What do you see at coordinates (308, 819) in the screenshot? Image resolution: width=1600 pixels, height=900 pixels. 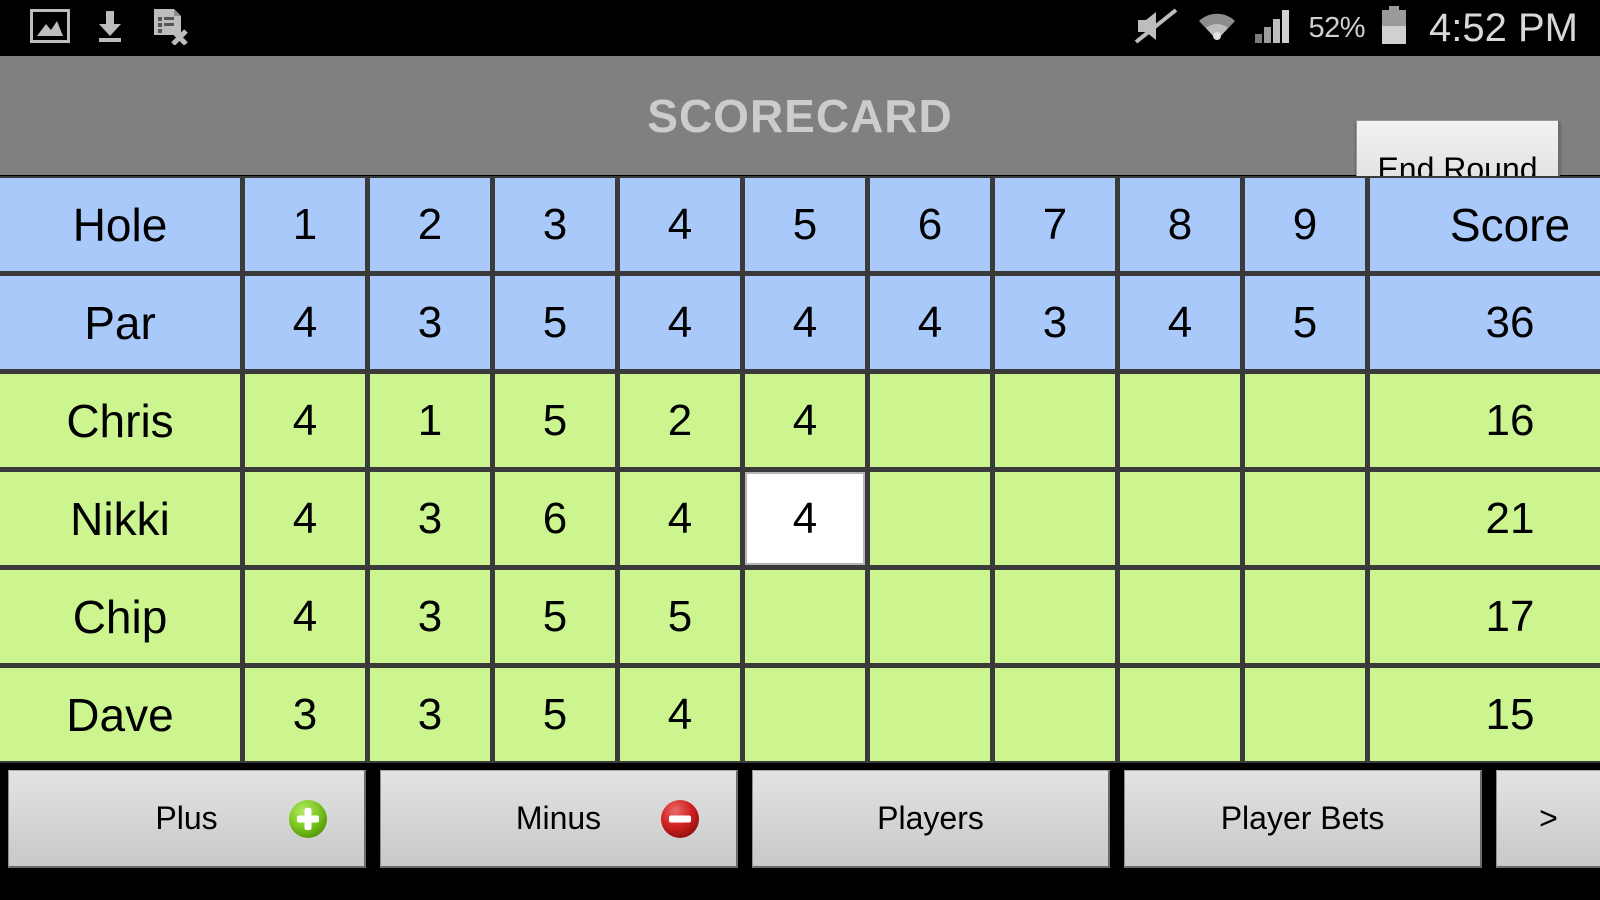 I see `plus-circle-icon` at bounding box center [308, 819].